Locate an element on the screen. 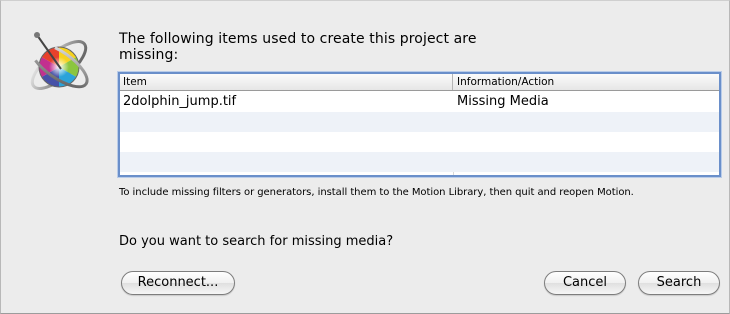 The height and width of the screenshot is (314, 730). column-header-item: Item is located at coordinates (286, 82).